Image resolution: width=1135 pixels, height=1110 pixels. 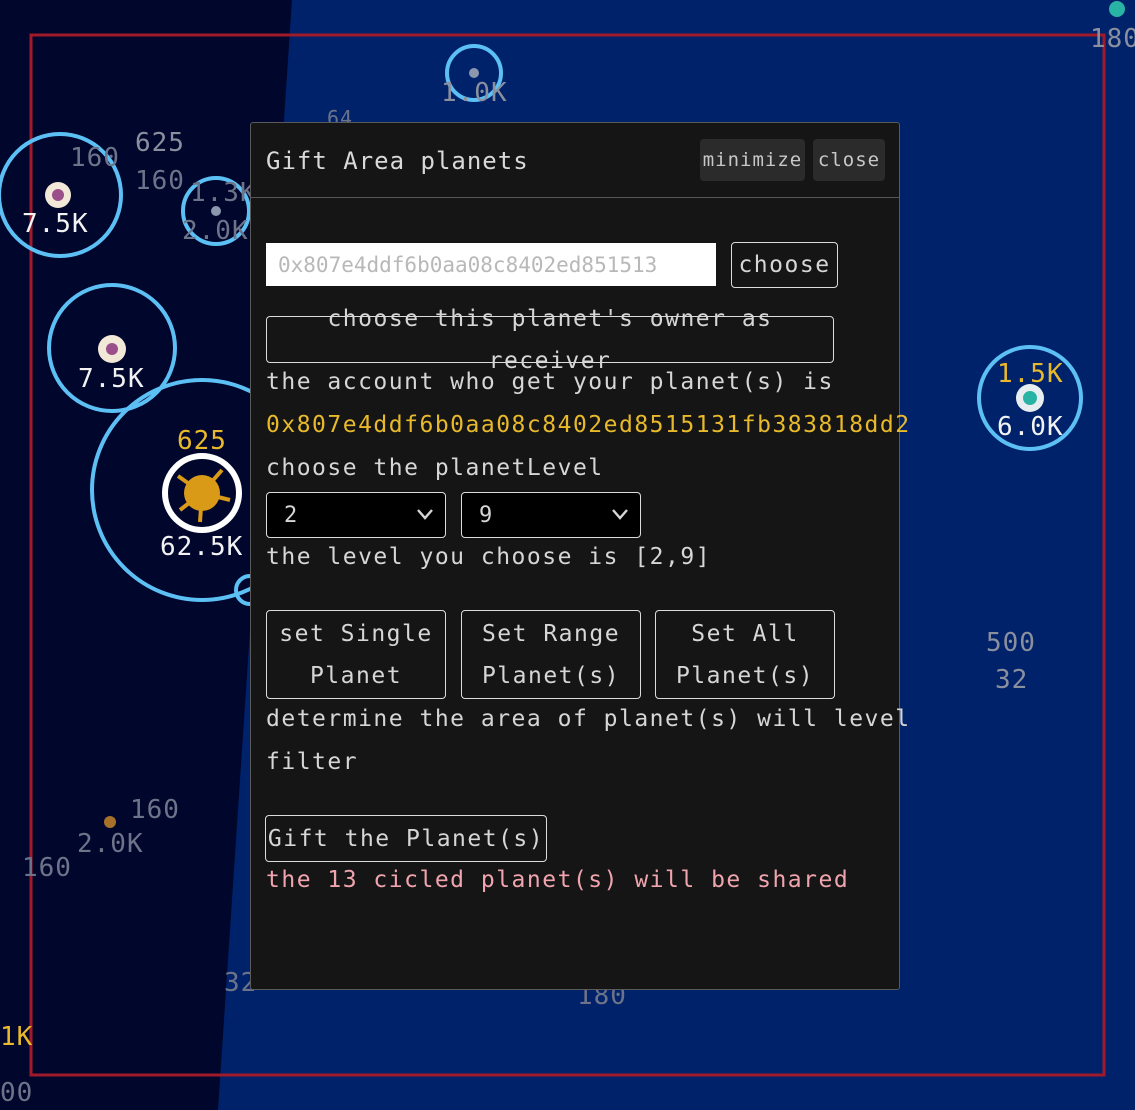 What do you see at coordinates (435, 468) in the screenshot?
I see `level-prompt: choose the planetLevel` at bounding box center [435, 468].